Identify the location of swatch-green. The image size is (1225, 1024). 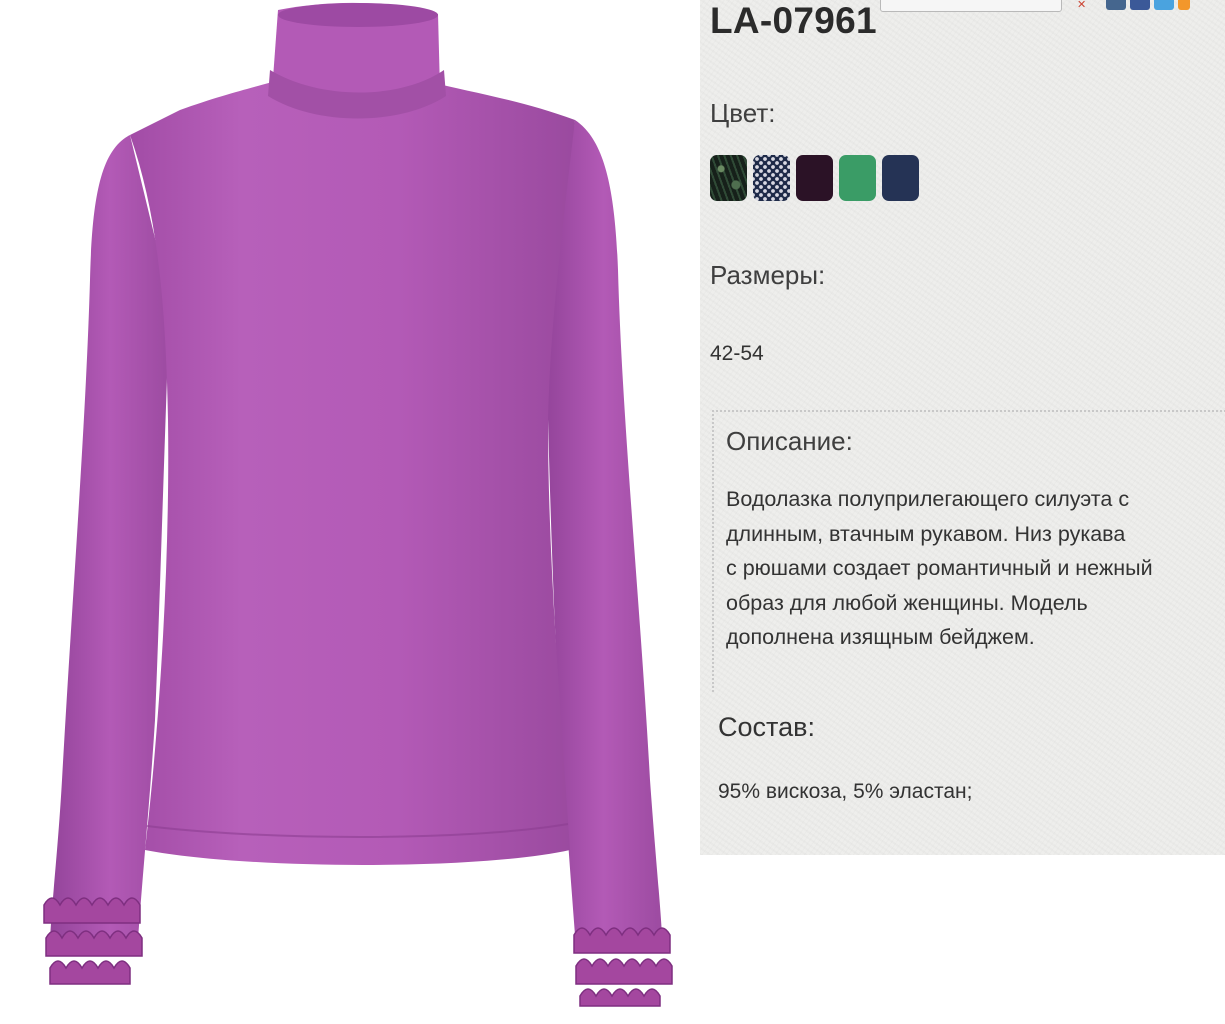
(857, 178).